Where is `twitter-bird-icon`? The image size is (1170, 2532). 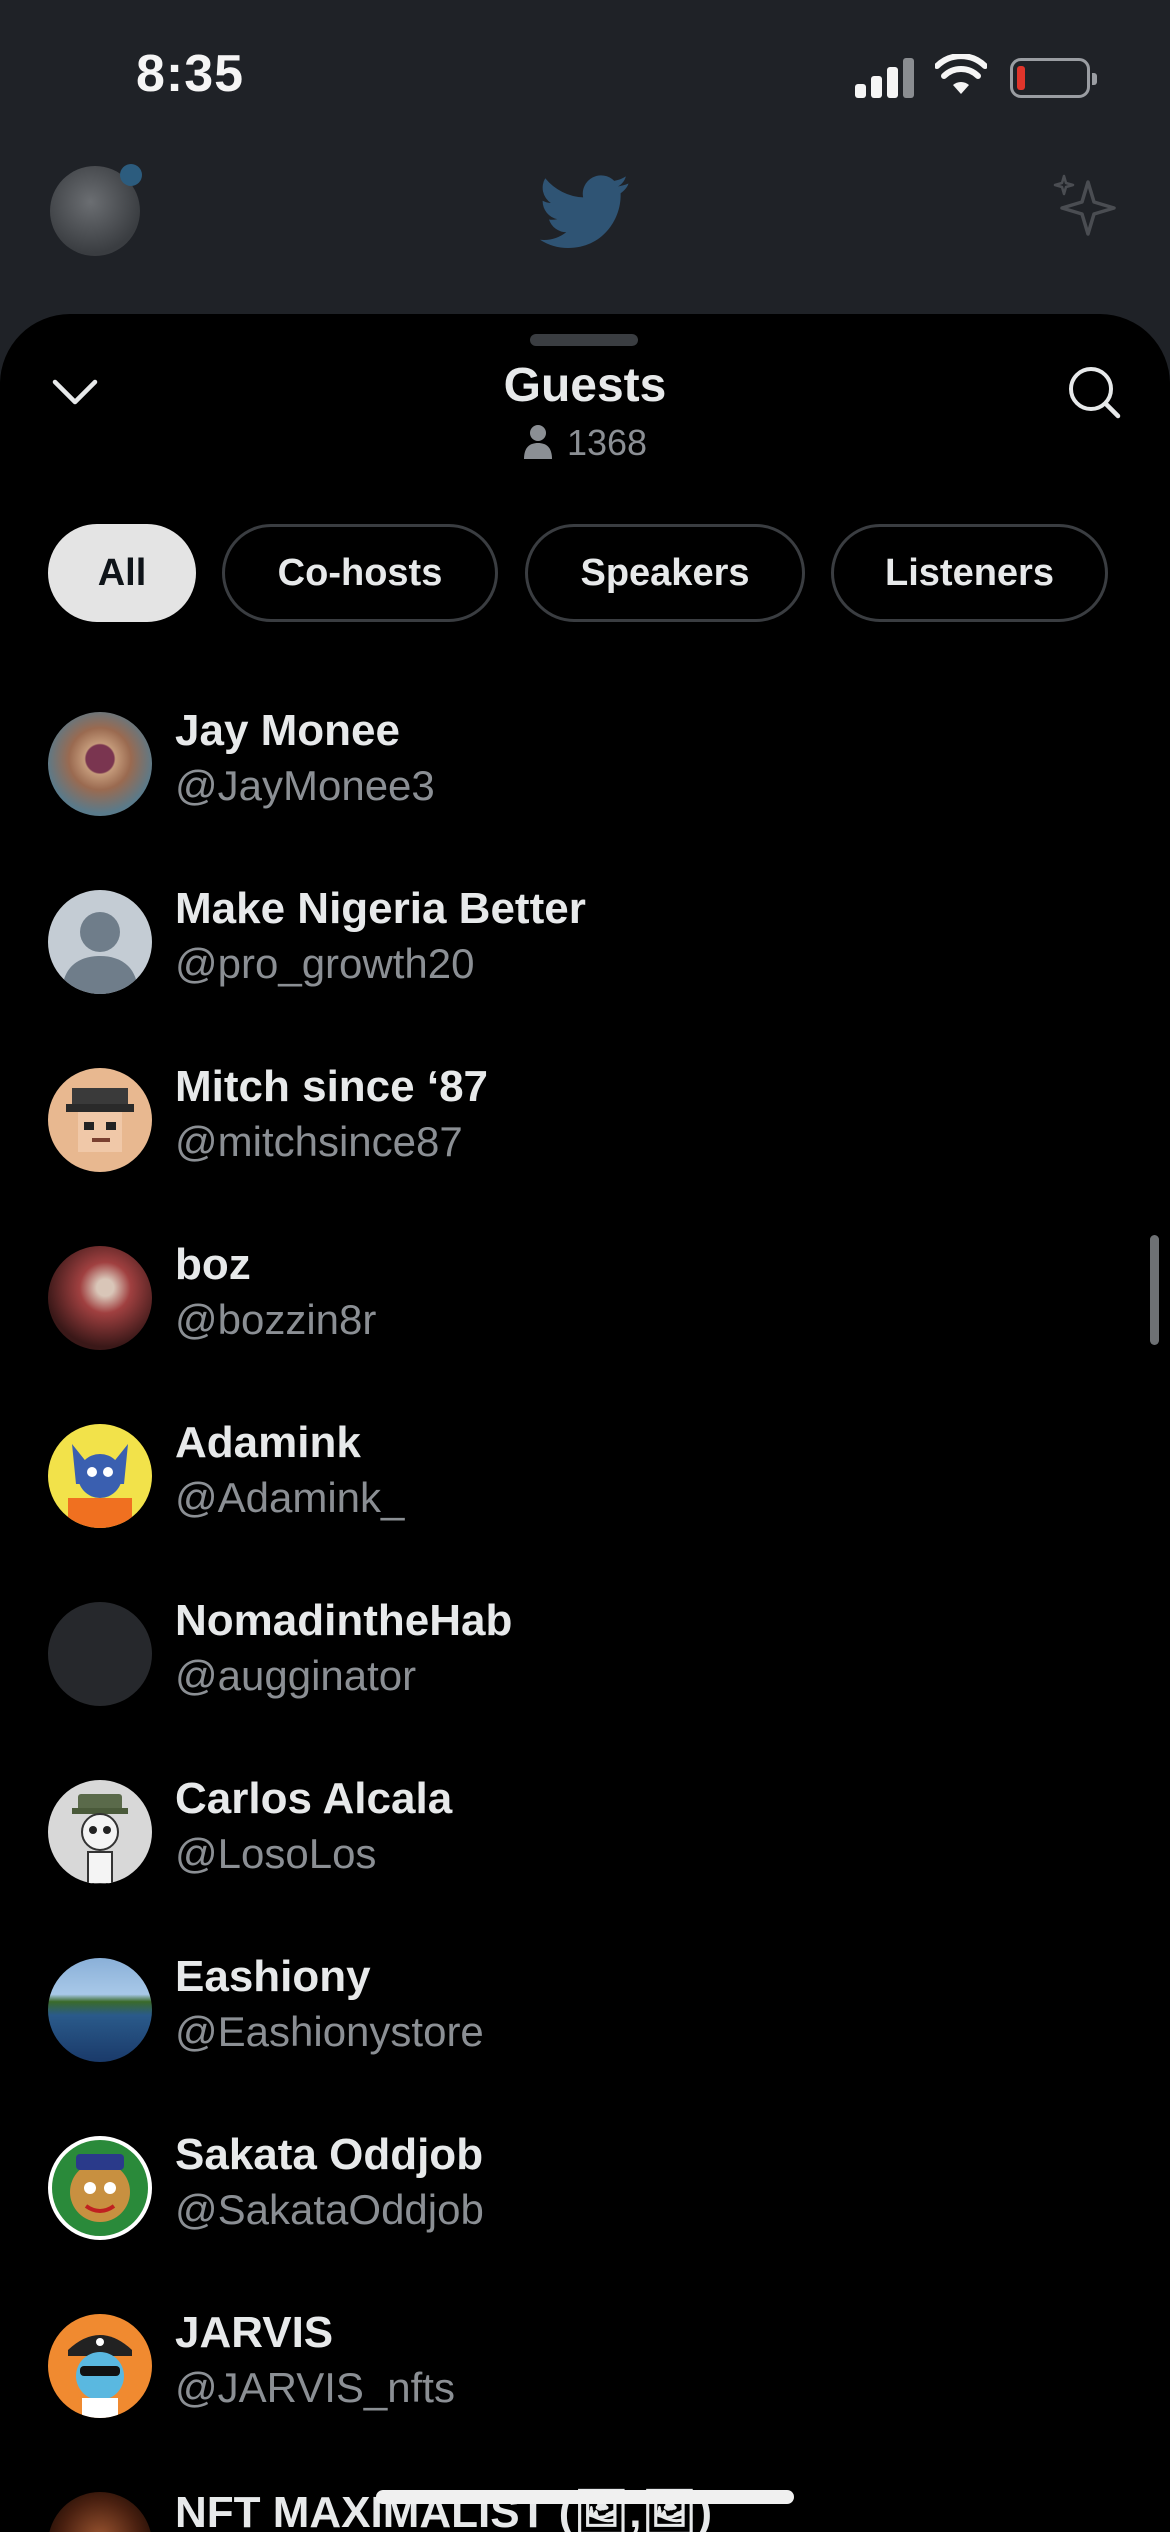
twitter-bird-icon is located at coordinates (584, 211).